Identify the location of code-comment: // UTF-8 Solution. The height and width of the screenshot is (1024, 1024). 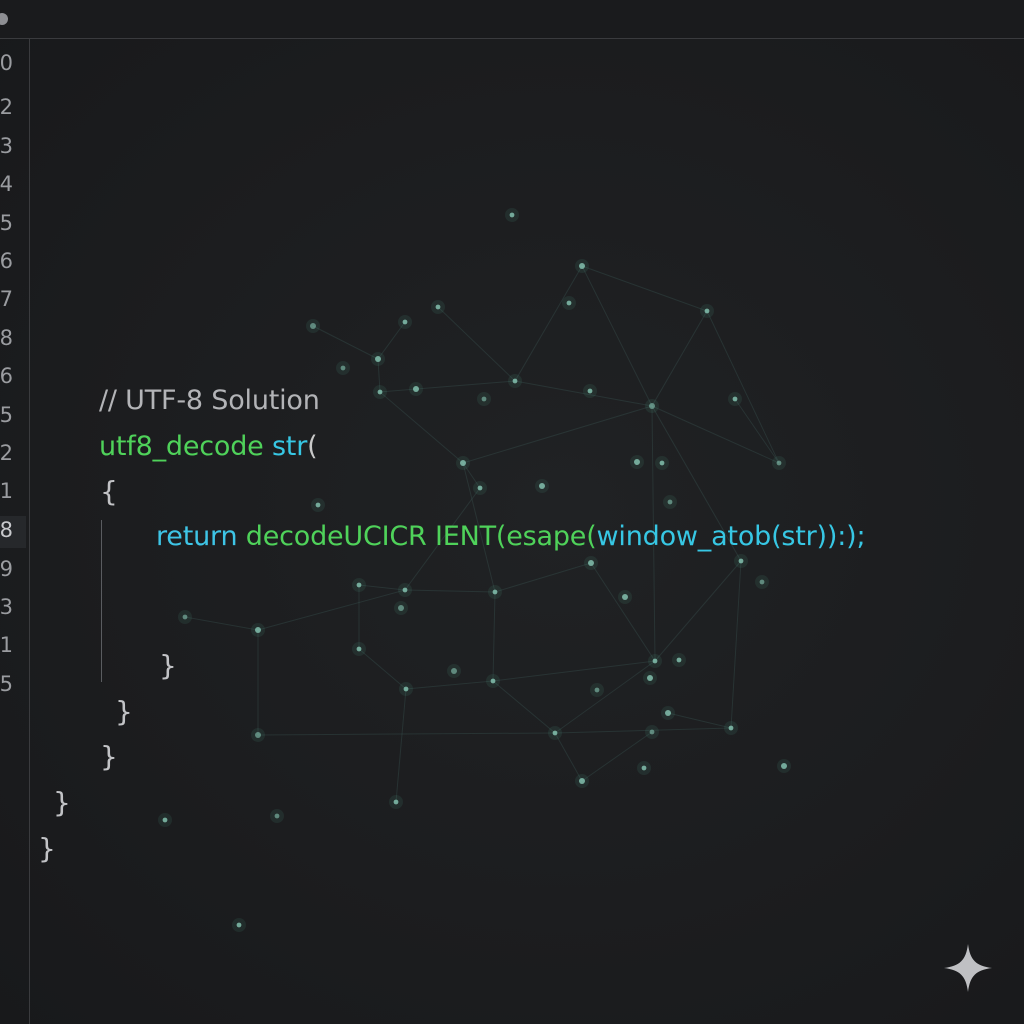
(209, 401).